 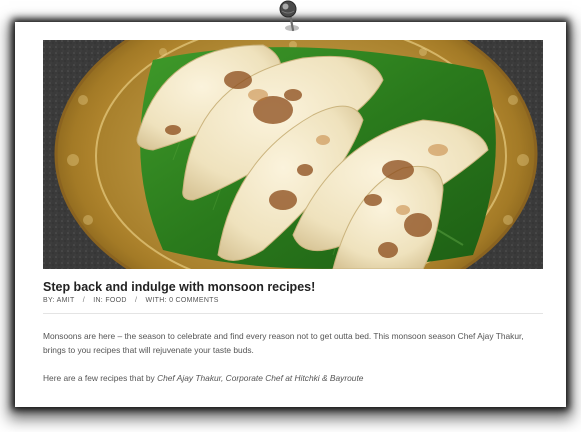 I want to click on meta-comments-link: 0 COMMENTS, so click(x=194, y=300).